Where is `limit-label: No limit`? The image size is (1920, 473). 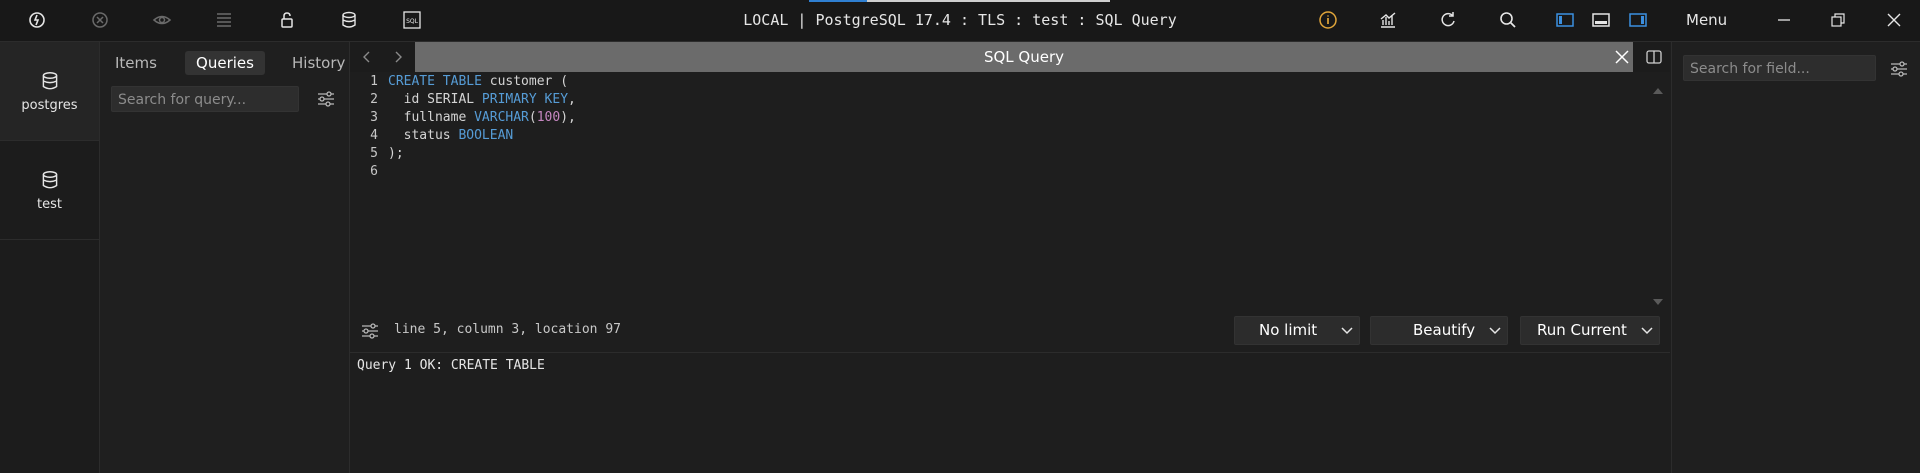
limit-label: No limit is located at coordinates (1288, 330).